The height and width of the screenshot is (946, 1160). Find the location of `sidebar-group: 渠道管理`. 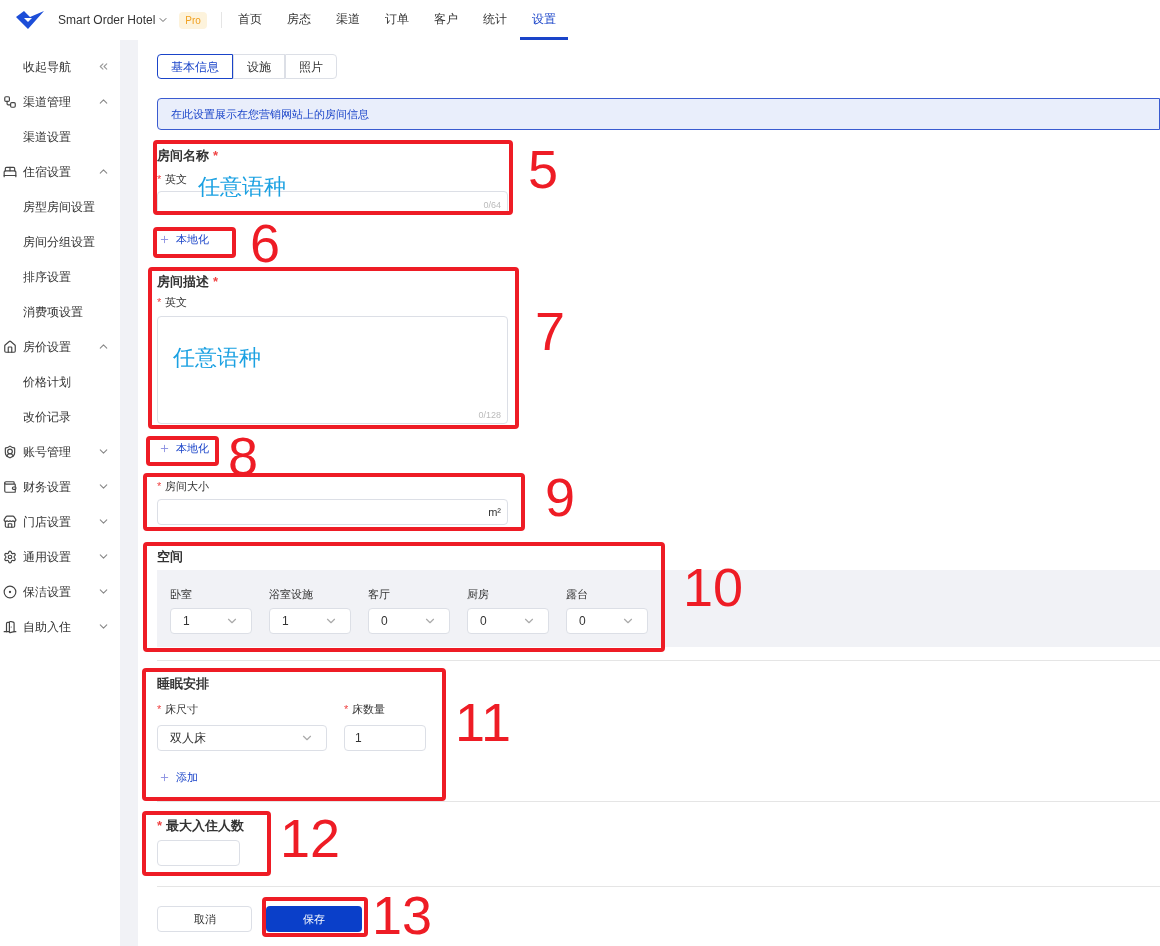

sidebar-group: 渠道管理 is located at coordinates (60, 101).